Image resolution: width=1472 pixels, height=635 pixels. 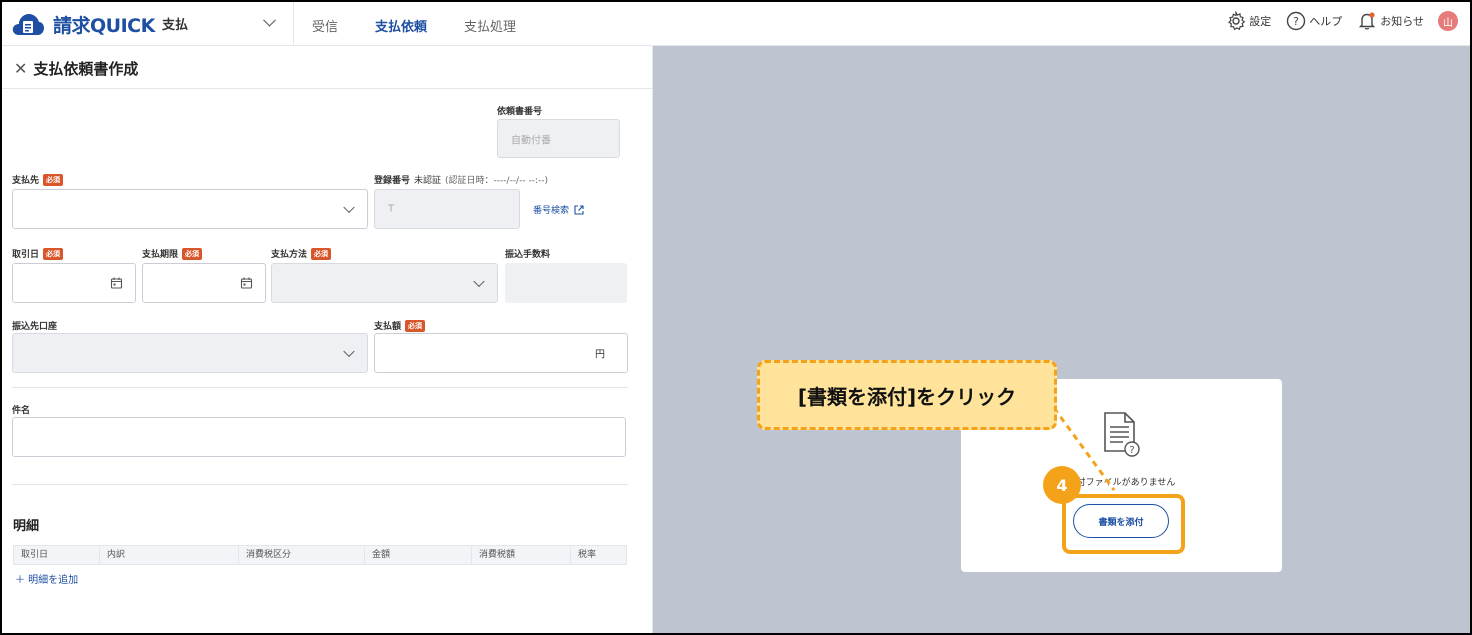 What do you see at coordinates (325, 25) in the screenshot?
I see `nav-item-received: 受信` at bounding box center [325, 25].